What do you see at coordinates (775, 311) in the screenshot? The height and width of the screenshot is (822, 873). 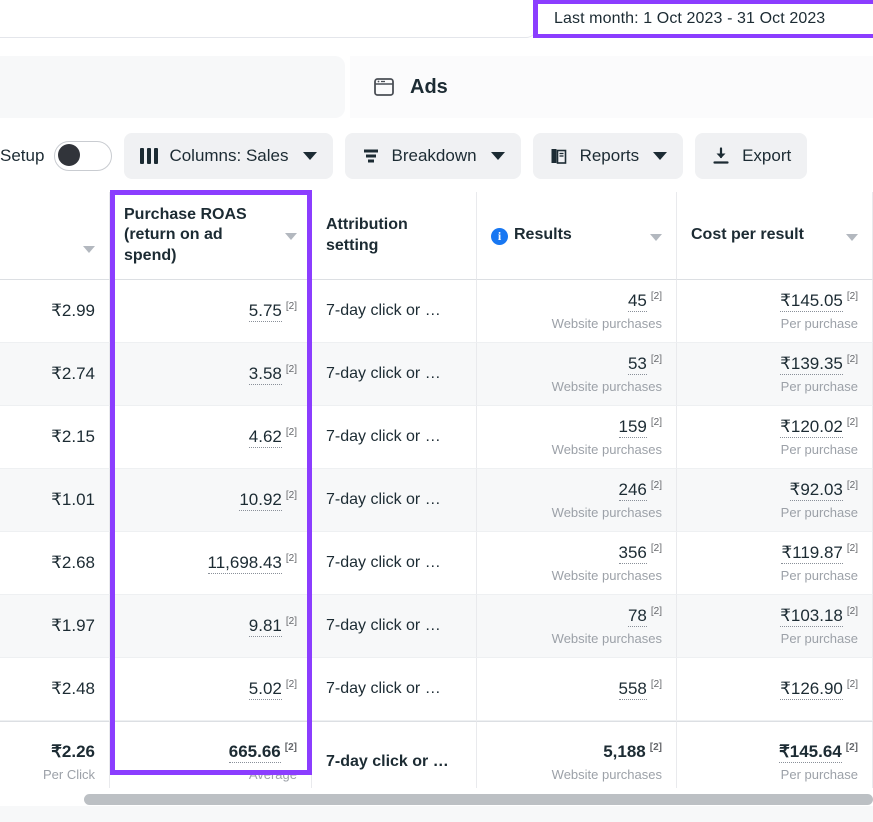 I see `cell-cost-per-result: ₹145.05 [2] Per purchase` at bounding box center [775, 311].